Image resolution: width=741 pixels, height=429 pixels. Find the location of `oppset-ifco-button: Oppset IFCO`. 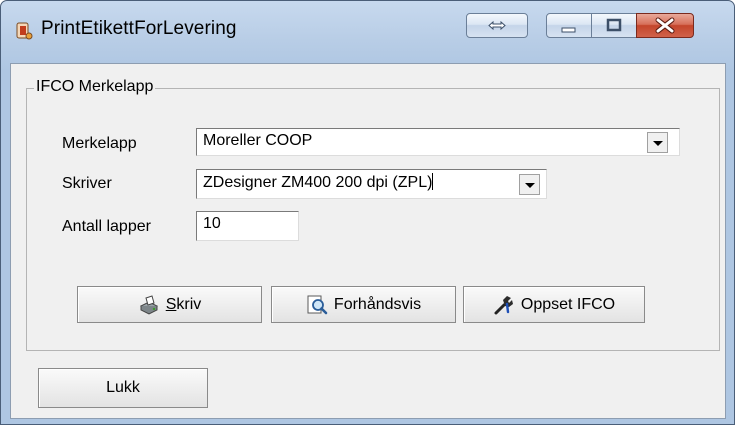

oppset-ifco-button: Oppset IFCO is located at coordinates (554, 304).